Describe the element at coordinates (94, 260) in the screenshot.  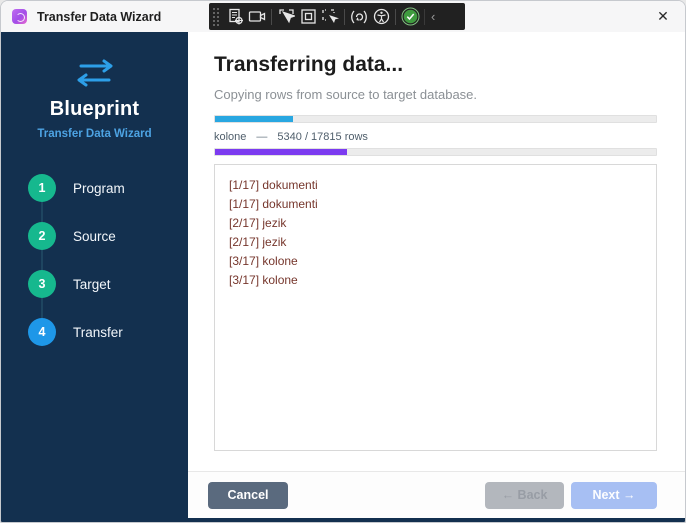
I see `stepper: 1 Program 2 Source 3 Target 4 Transfer` at that location.